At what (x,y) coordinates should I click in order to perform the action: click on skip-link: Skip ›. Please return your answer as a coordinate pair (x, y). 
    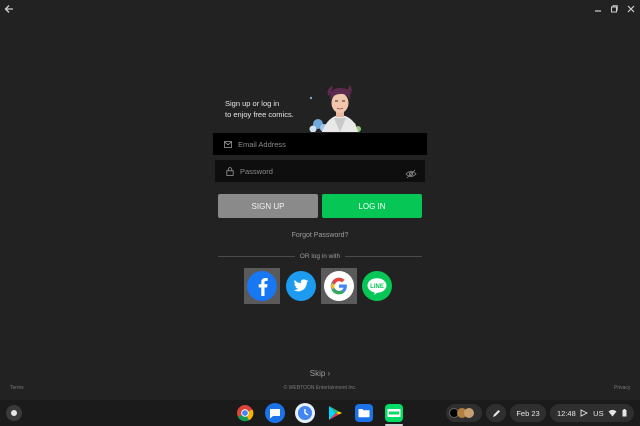
    Looking at the image, I should click on (320, 373).